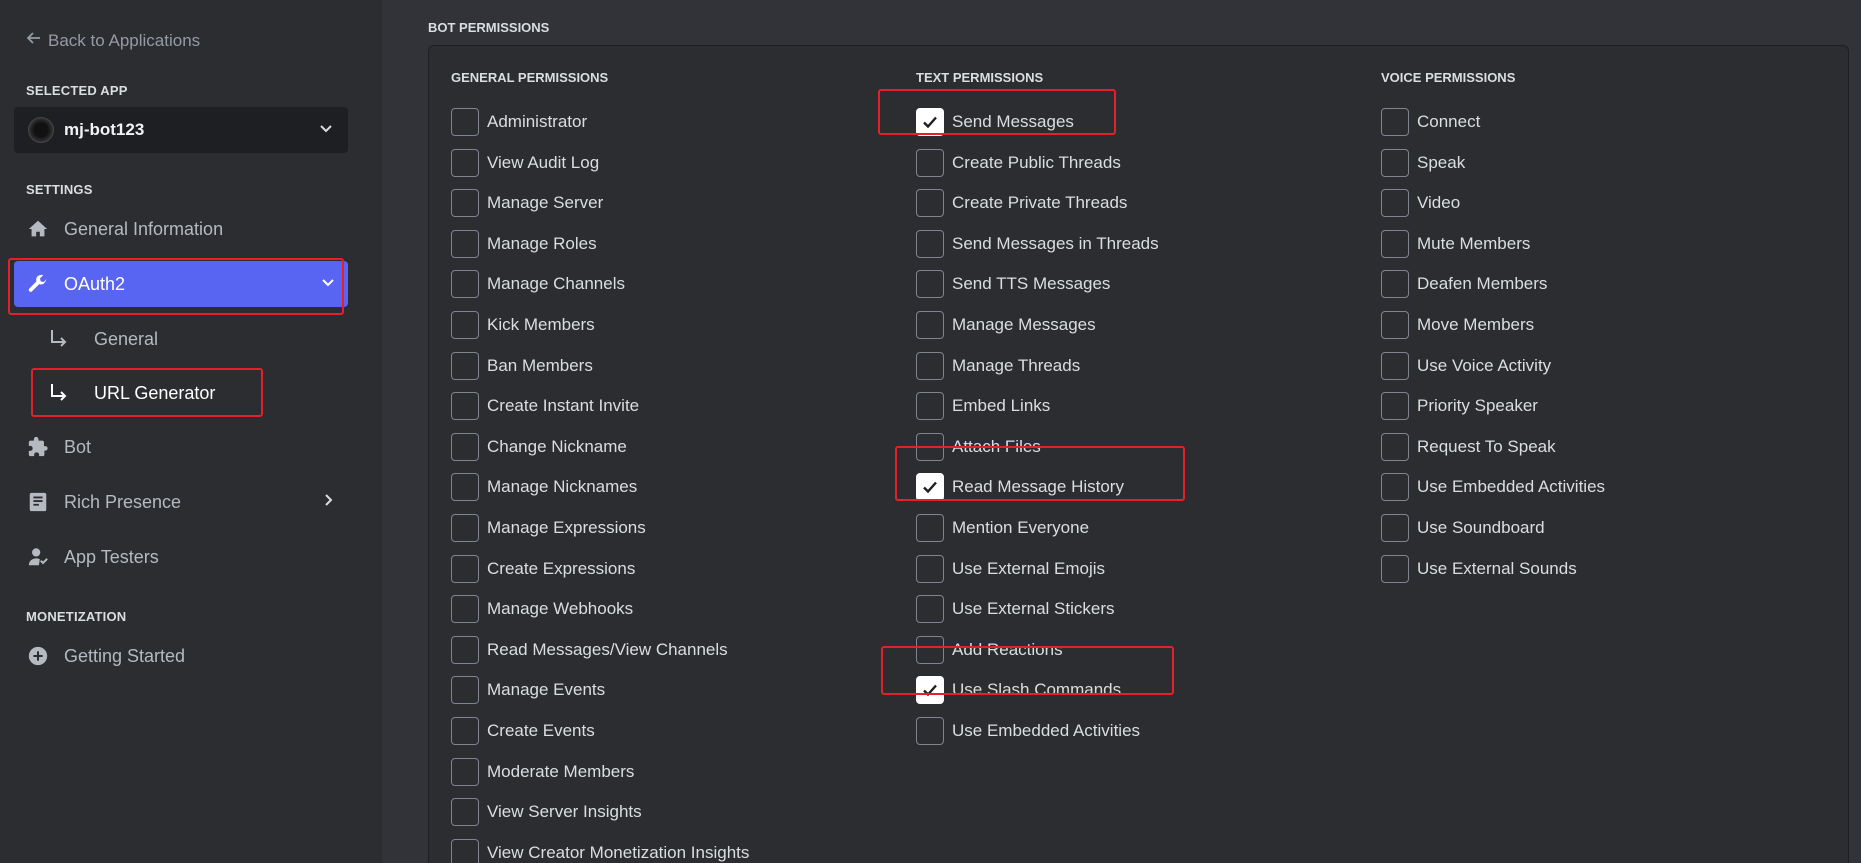 This screenshot has width=1861, height=863. I want to click on permission-create-expressions: Create Expressions, so click(543, 568).